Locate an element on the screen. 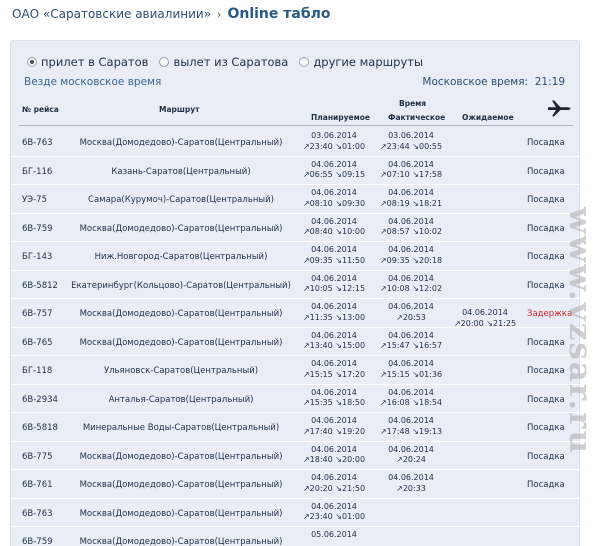 The width and height of the screenshot is (600, 546). route: Минеральные Воды-Саратов(Центральный) is located at coordinates (181, 428).